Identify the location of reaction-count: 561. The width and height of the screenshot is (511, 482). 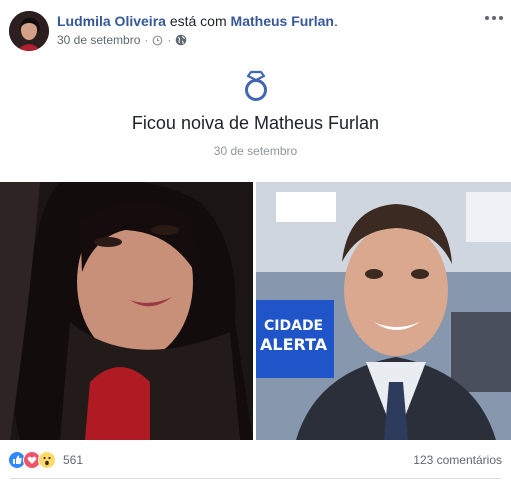
(73, 460).